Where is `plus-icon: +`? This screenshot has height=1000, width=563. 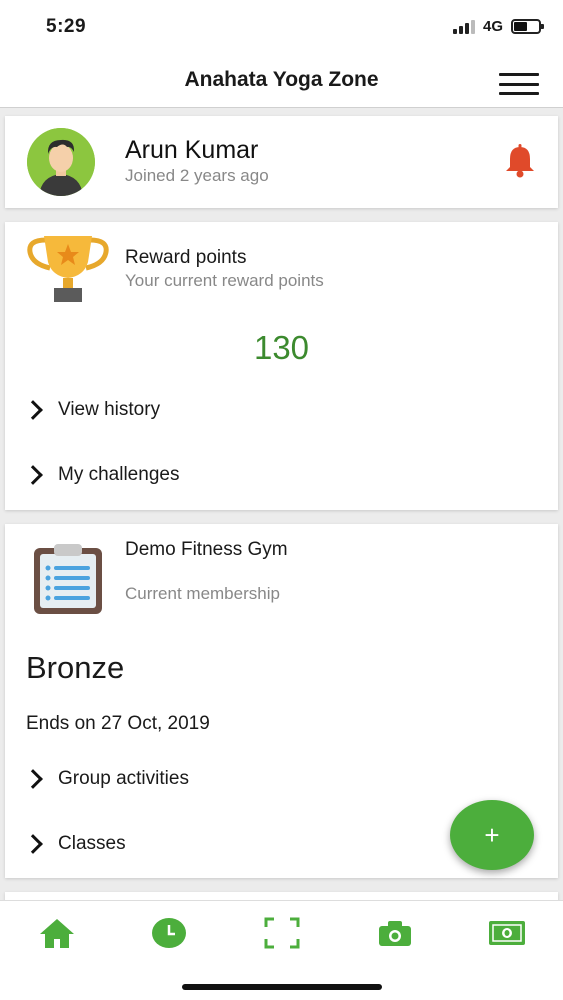 plus-icon: + is located at coordinates (492, 834).